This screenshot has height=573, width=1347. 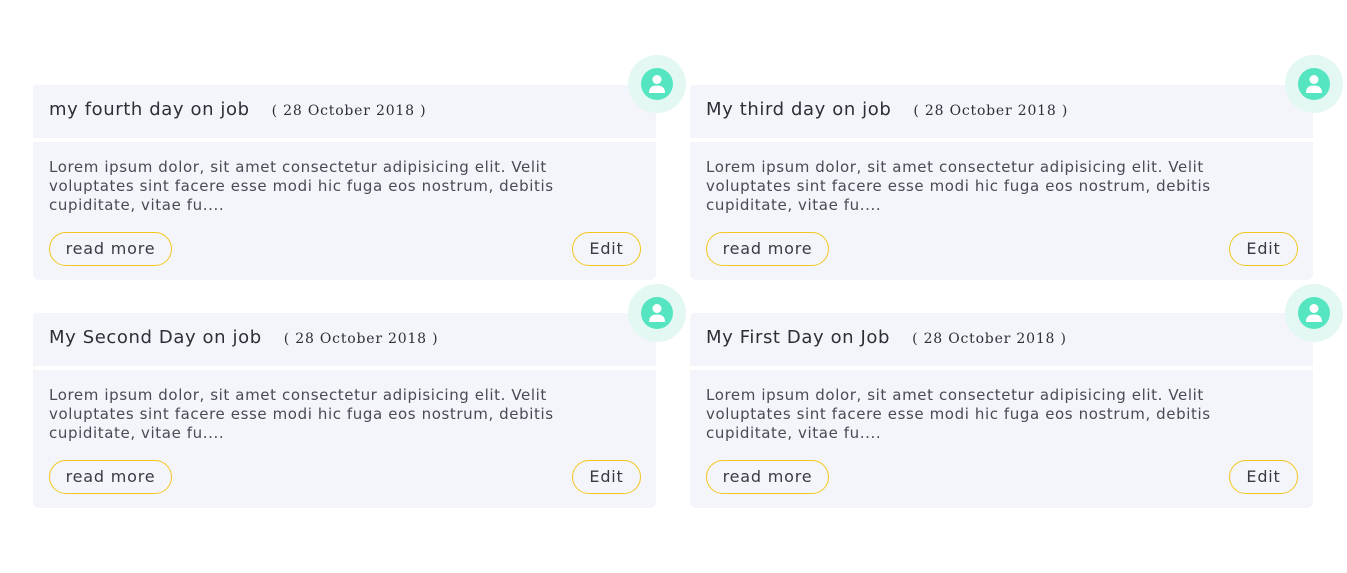 What do you see at coordinates (798, 337) in the screenshot?
I see `post-title: My First Day on Job` at bounding box center [798, 337].